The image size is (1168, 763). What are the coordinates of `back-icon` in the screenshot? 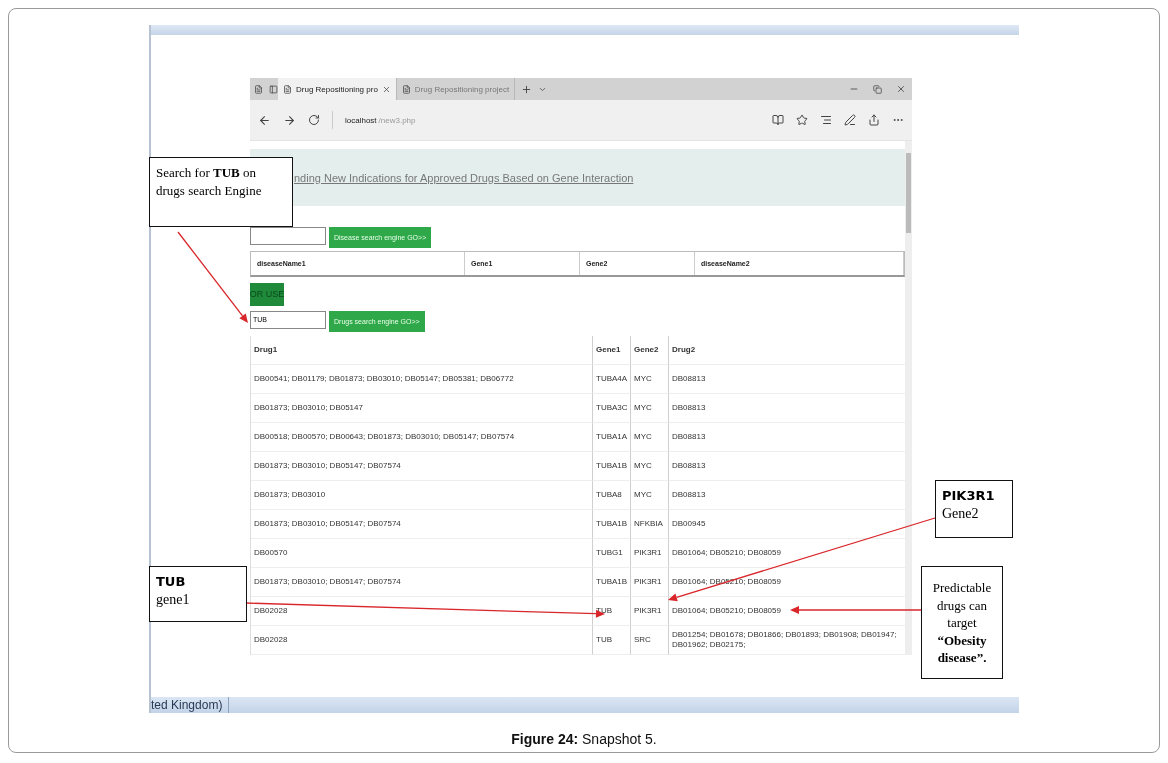 It's located at (264, 120).